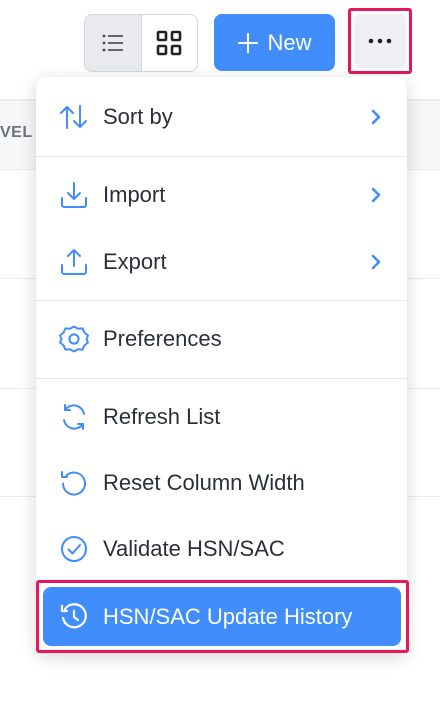 This screenshot has height=706, width=440. I want to click on column-header-fragment: VEL, so click(16, 132).